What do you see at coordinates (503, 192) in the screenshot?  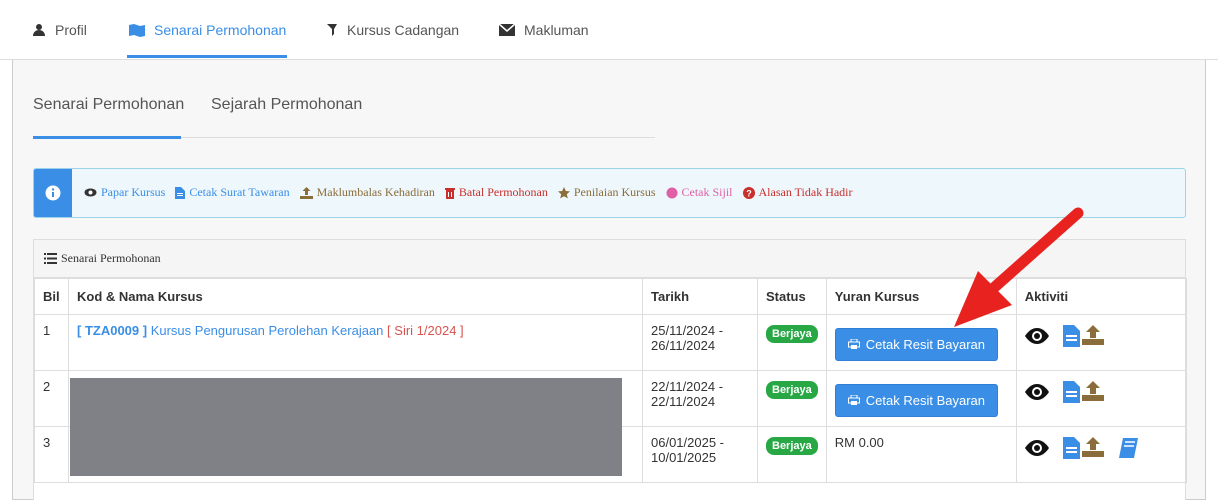 I see `legend-label: Batal Permohonan` at bounding box center [503, 192].